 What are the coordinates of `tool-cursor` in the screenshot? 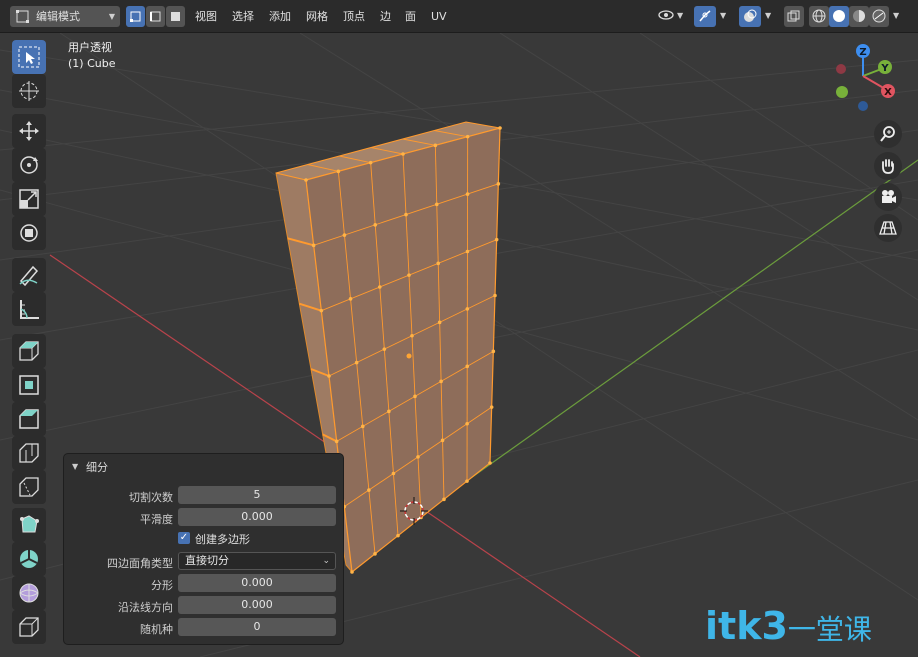 It's located at (29, 91).